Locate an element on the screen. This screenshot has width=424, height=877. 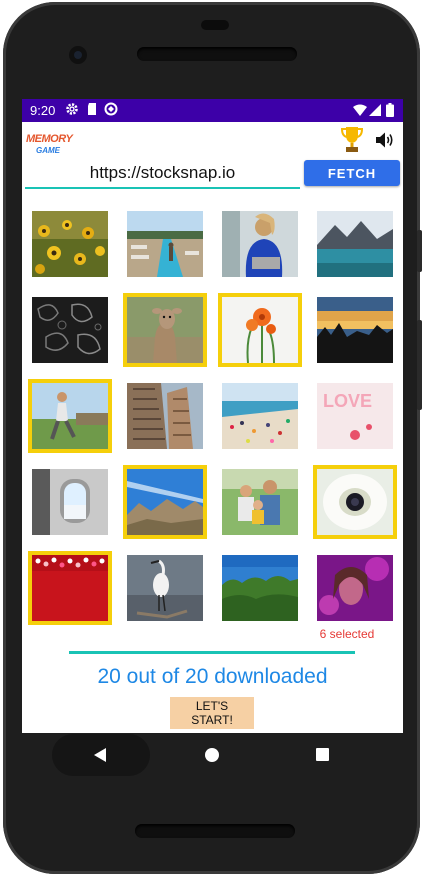
tall-buildings-photo is located at coordinates (165, 416).